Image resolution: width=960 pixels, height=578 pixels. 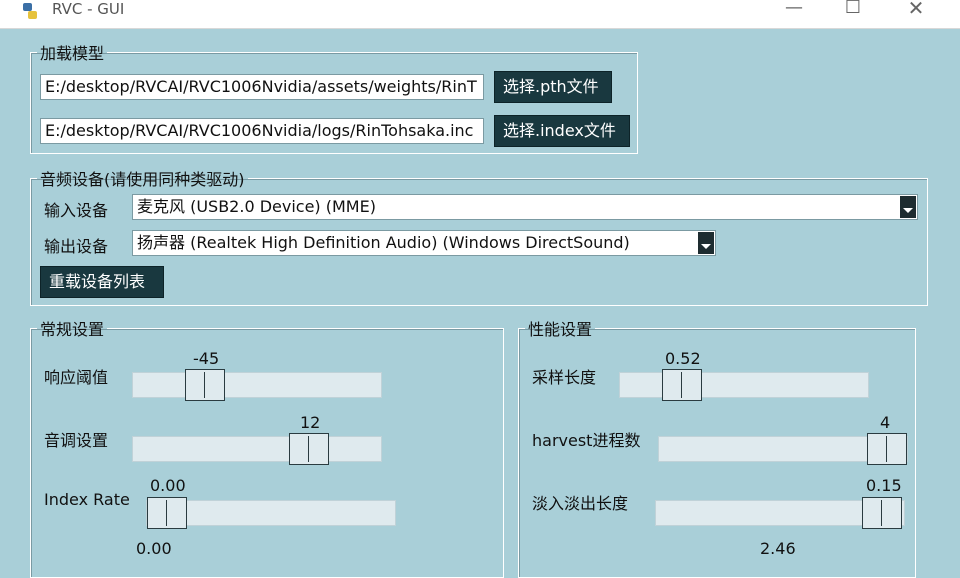 I want to click on window-title: RVC - GUI, so click(x=88, y=9).